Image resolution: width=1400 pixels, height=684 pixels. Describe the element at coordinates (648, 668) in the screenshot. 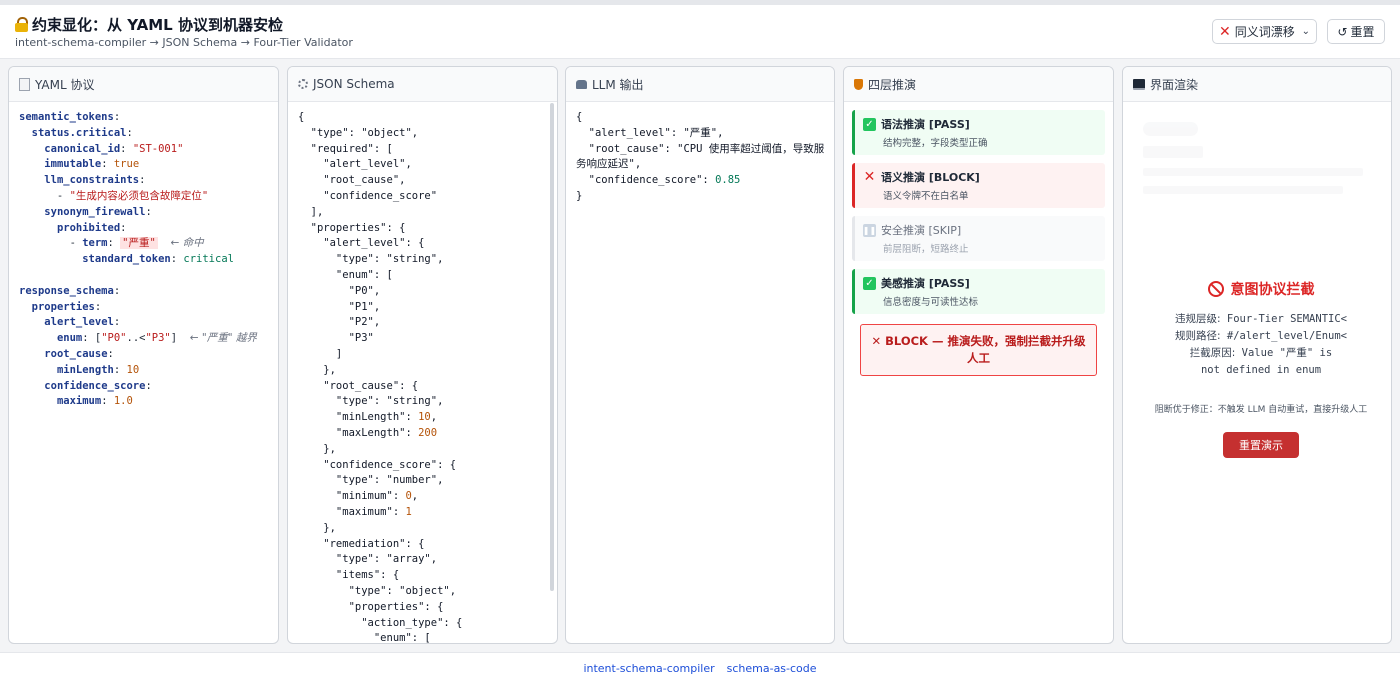

I see `footer-link-compiler: intent-schema-compiler` at that location.